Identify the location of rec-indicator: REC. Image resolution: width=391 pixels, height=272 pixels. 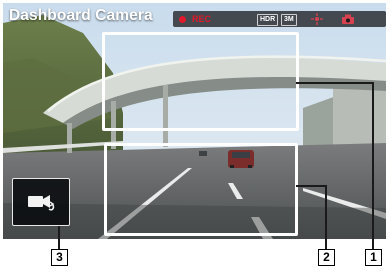
(195, 19).